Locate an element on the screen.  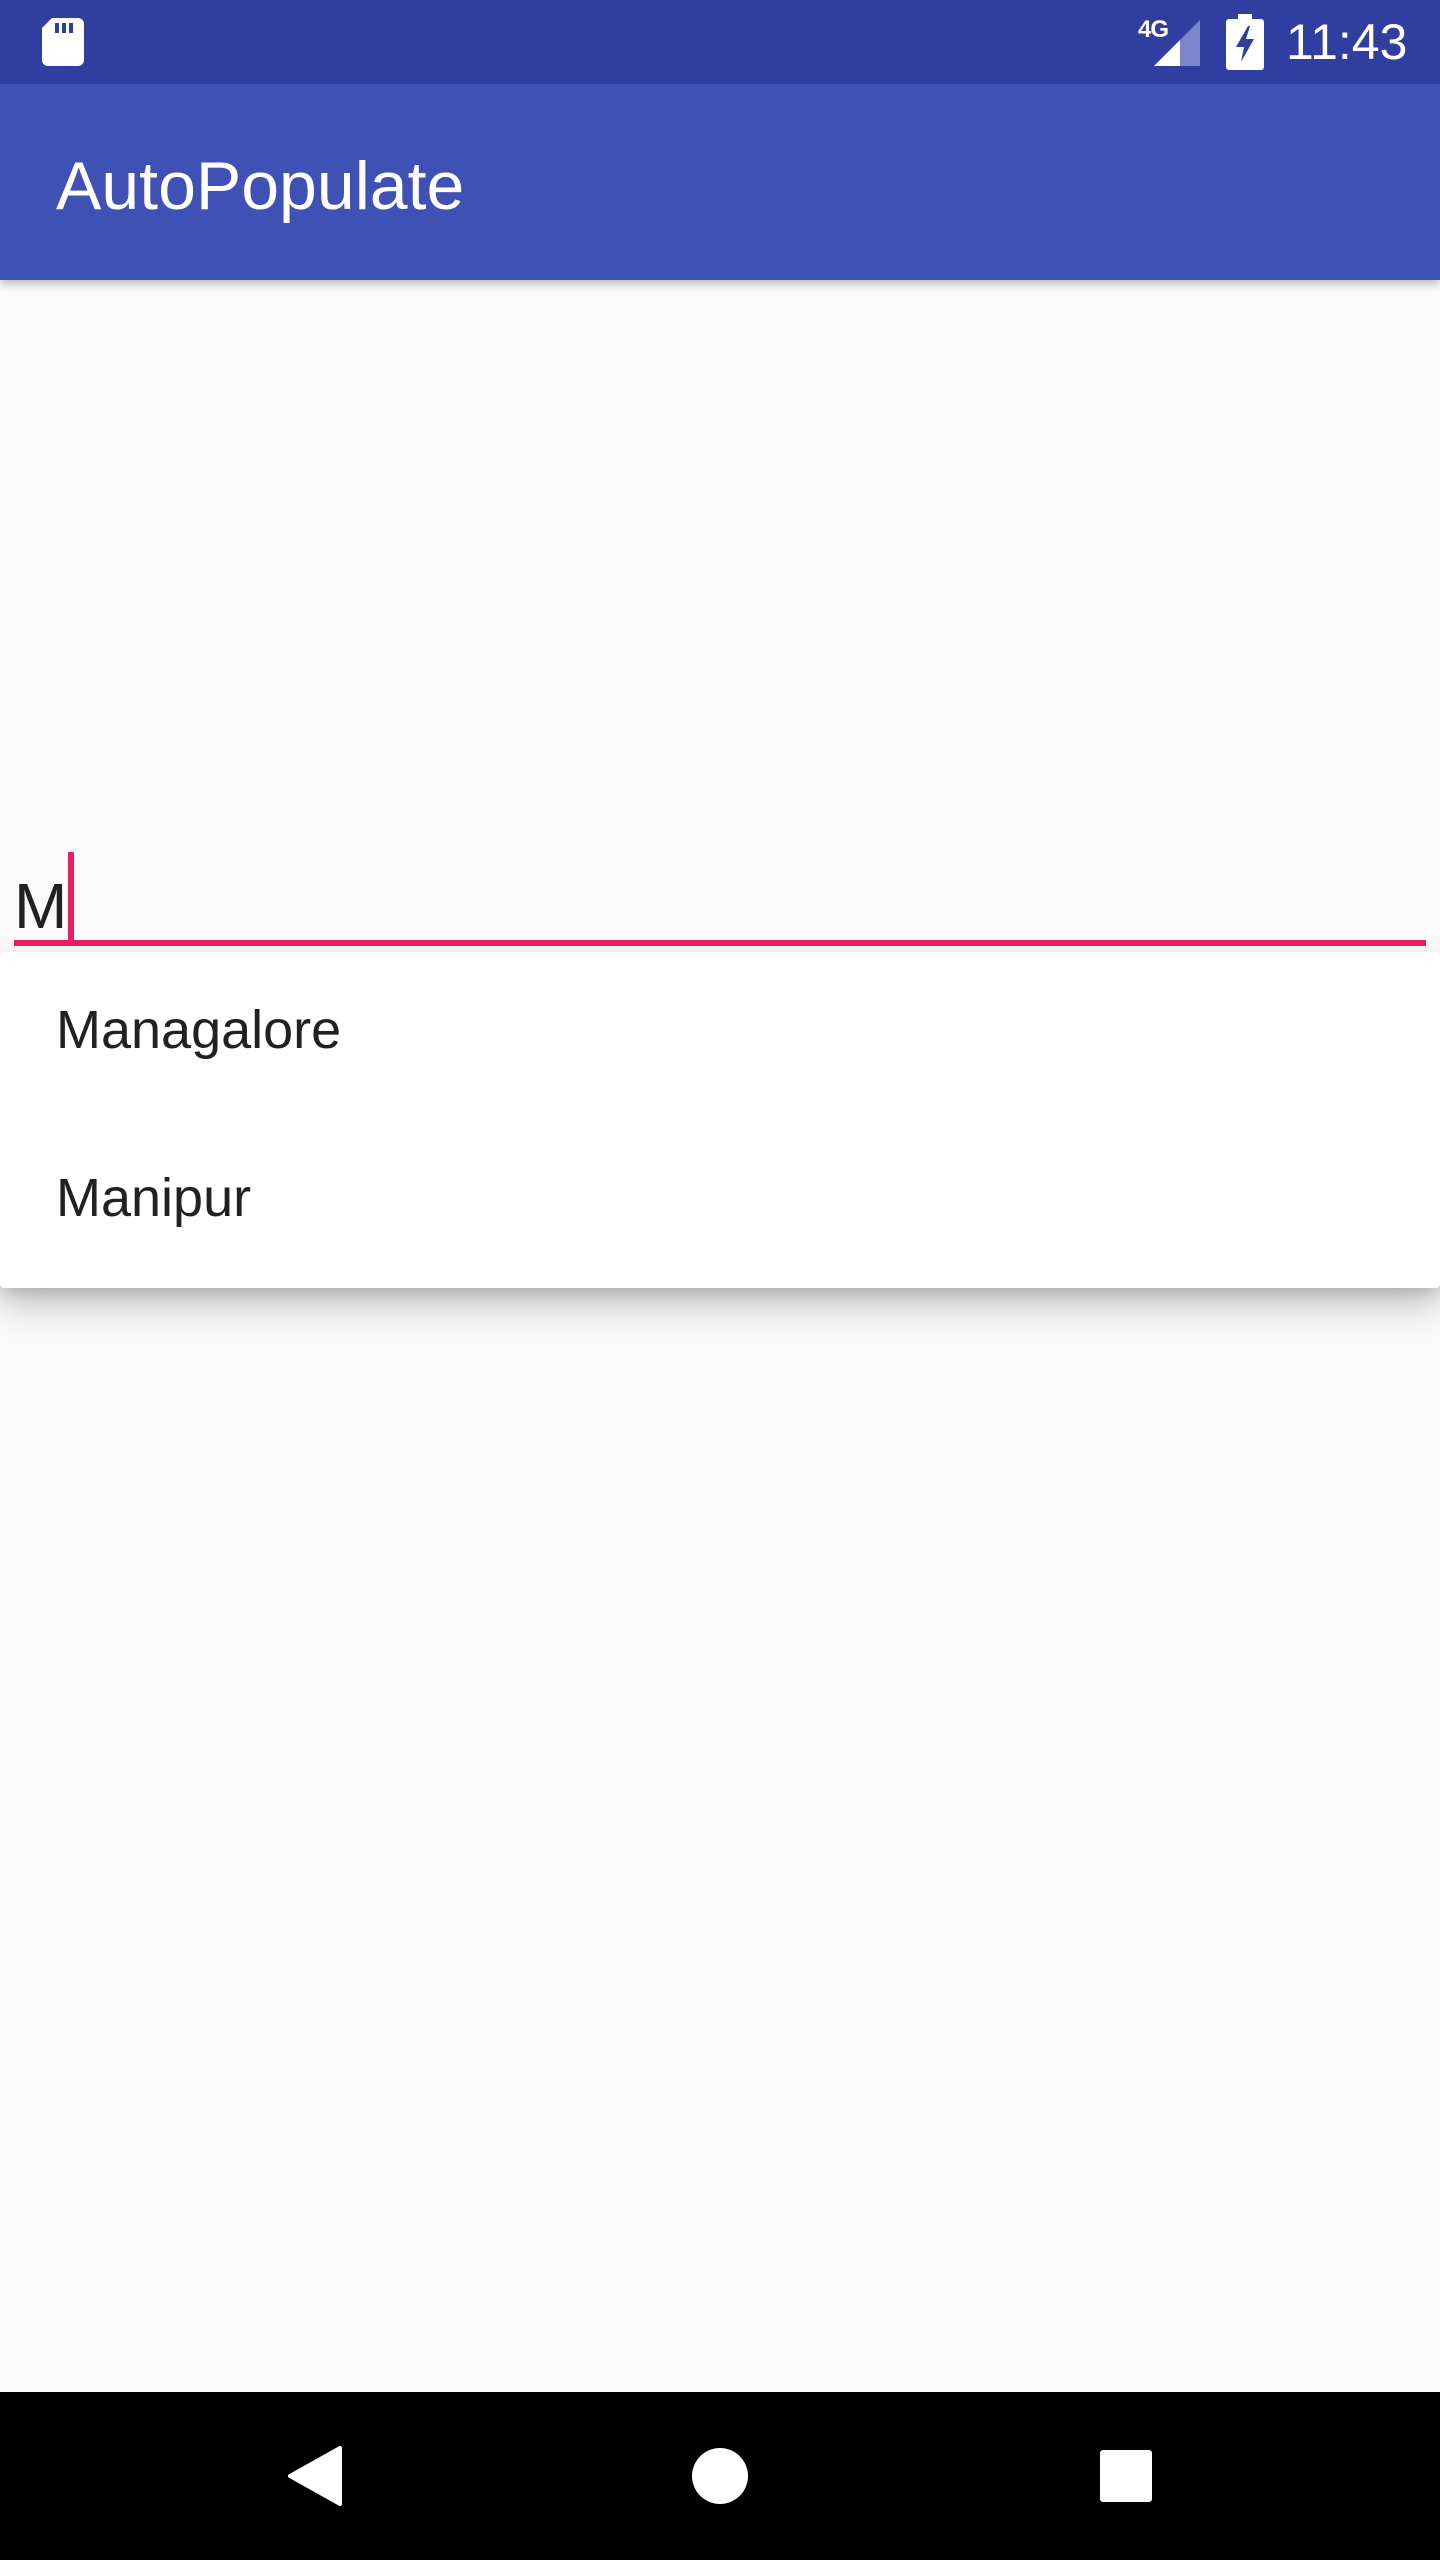
home-icon is located at coordinates (720, 2476).